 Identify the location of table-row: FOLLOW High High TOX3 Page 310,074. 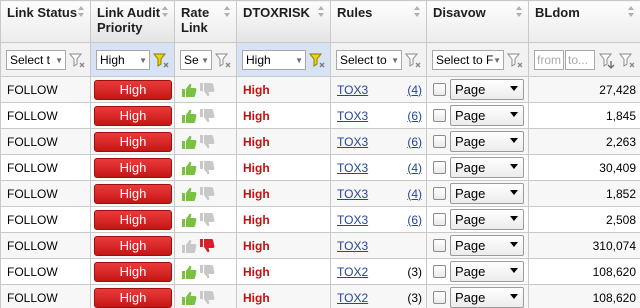
(320, 245).